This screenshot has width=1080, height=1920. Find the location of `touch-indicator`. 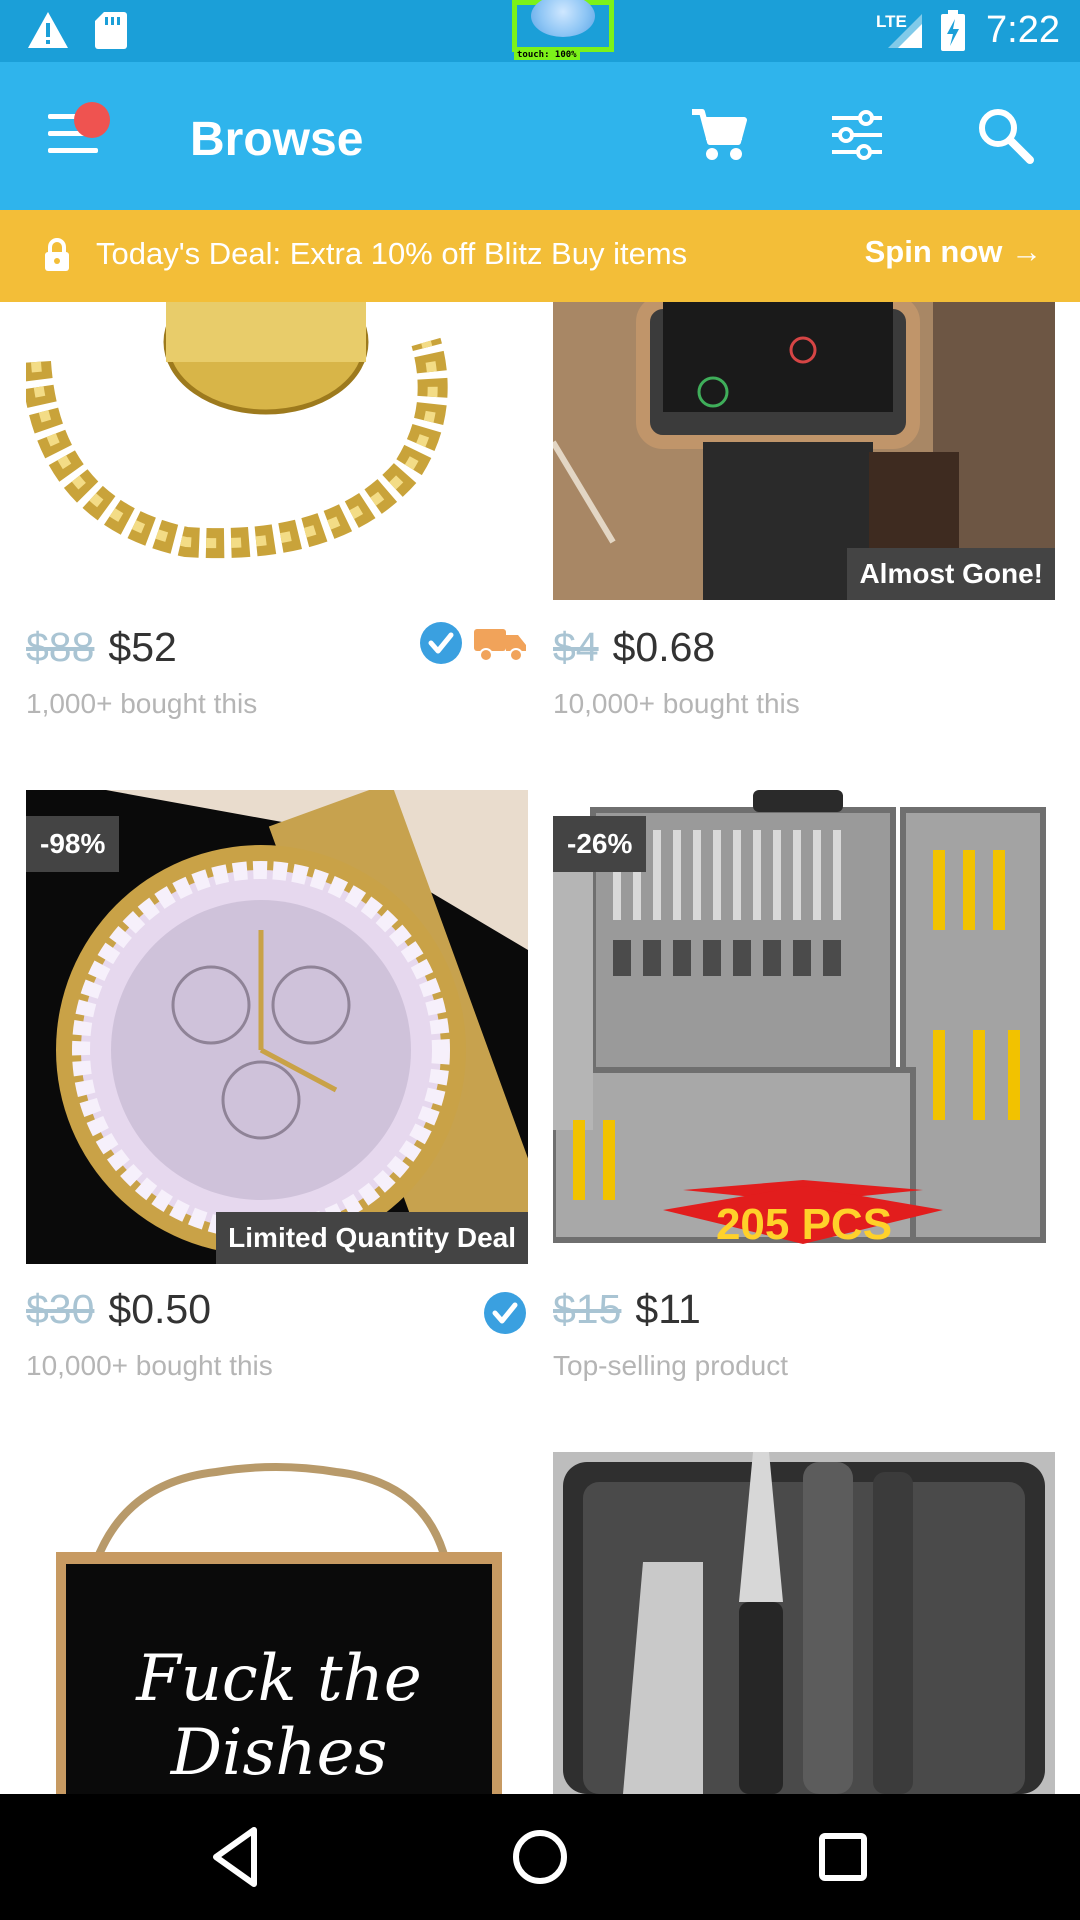

touch-indicator is located at coordinates (563, 26).